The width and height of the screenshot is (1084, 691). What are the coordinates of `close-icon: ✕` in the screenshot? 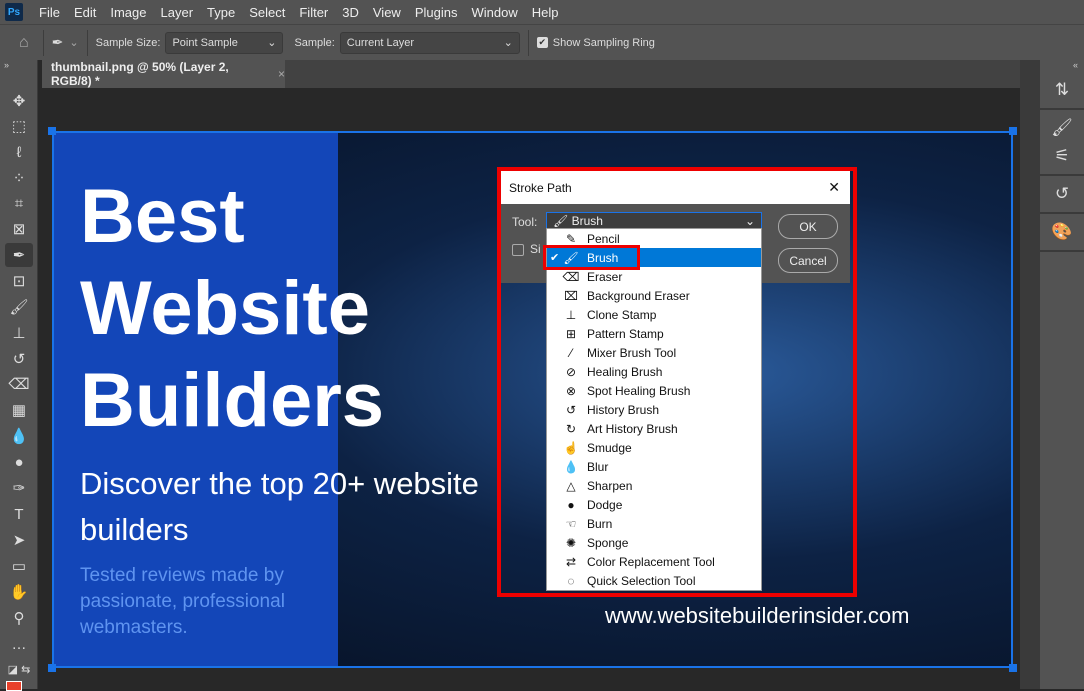 It's located at (834, 187).